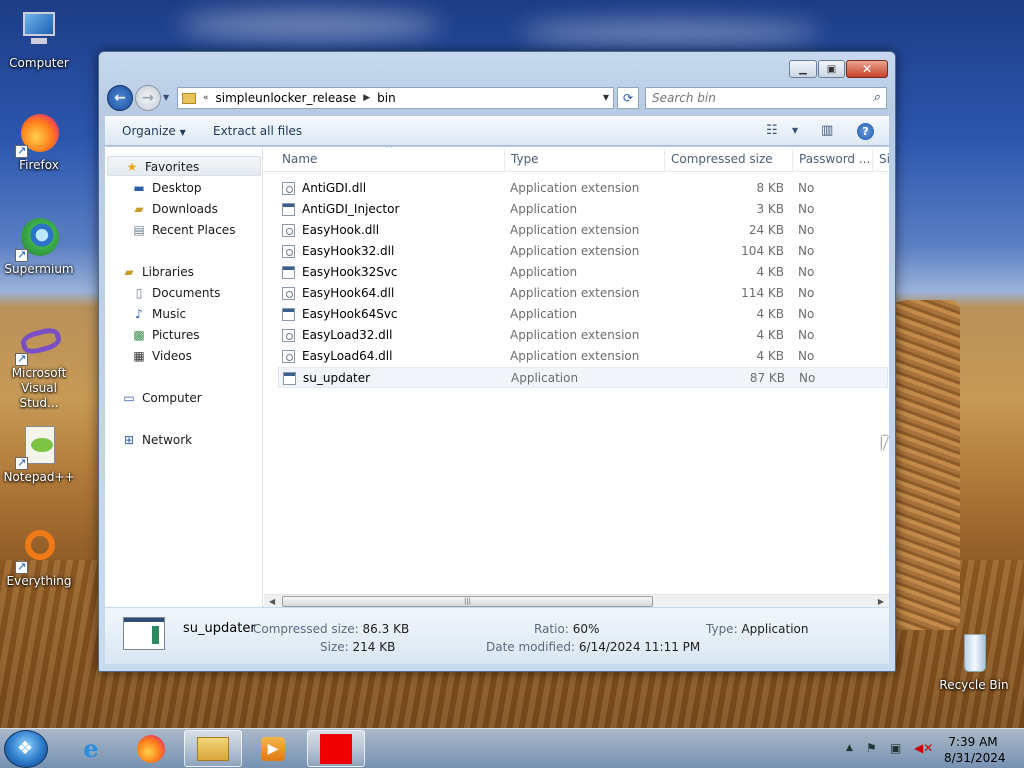 The image size is (1024, 768). I want to click on nav-music: ♪ Music, so click(158, 314).